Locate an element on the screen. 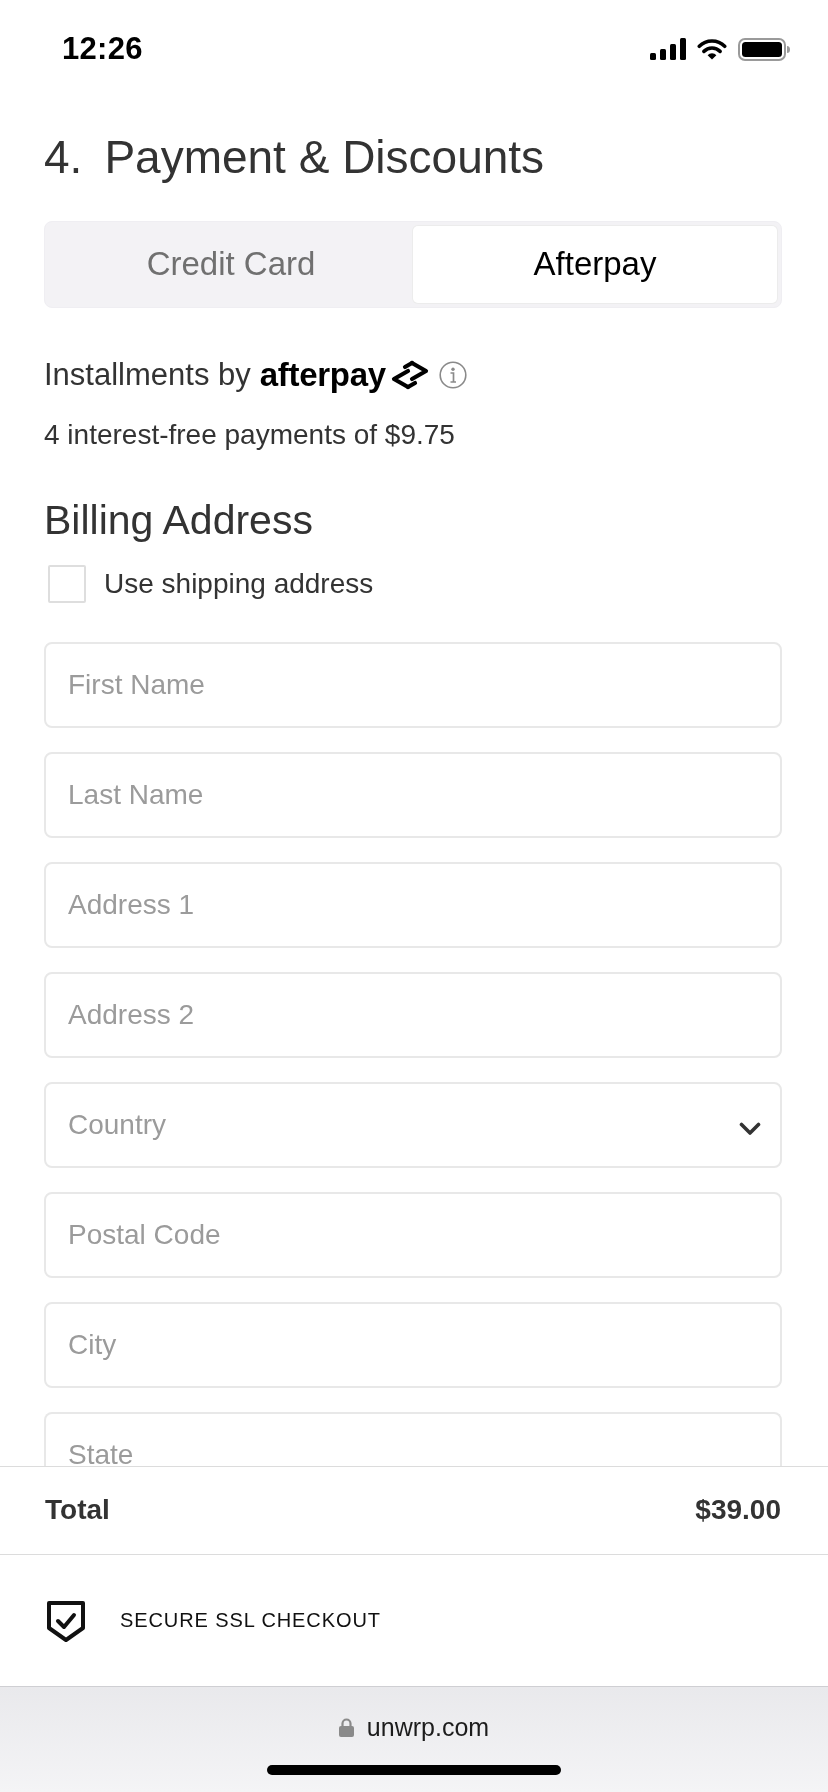  signal-icon is located at coordinates (668, 49).